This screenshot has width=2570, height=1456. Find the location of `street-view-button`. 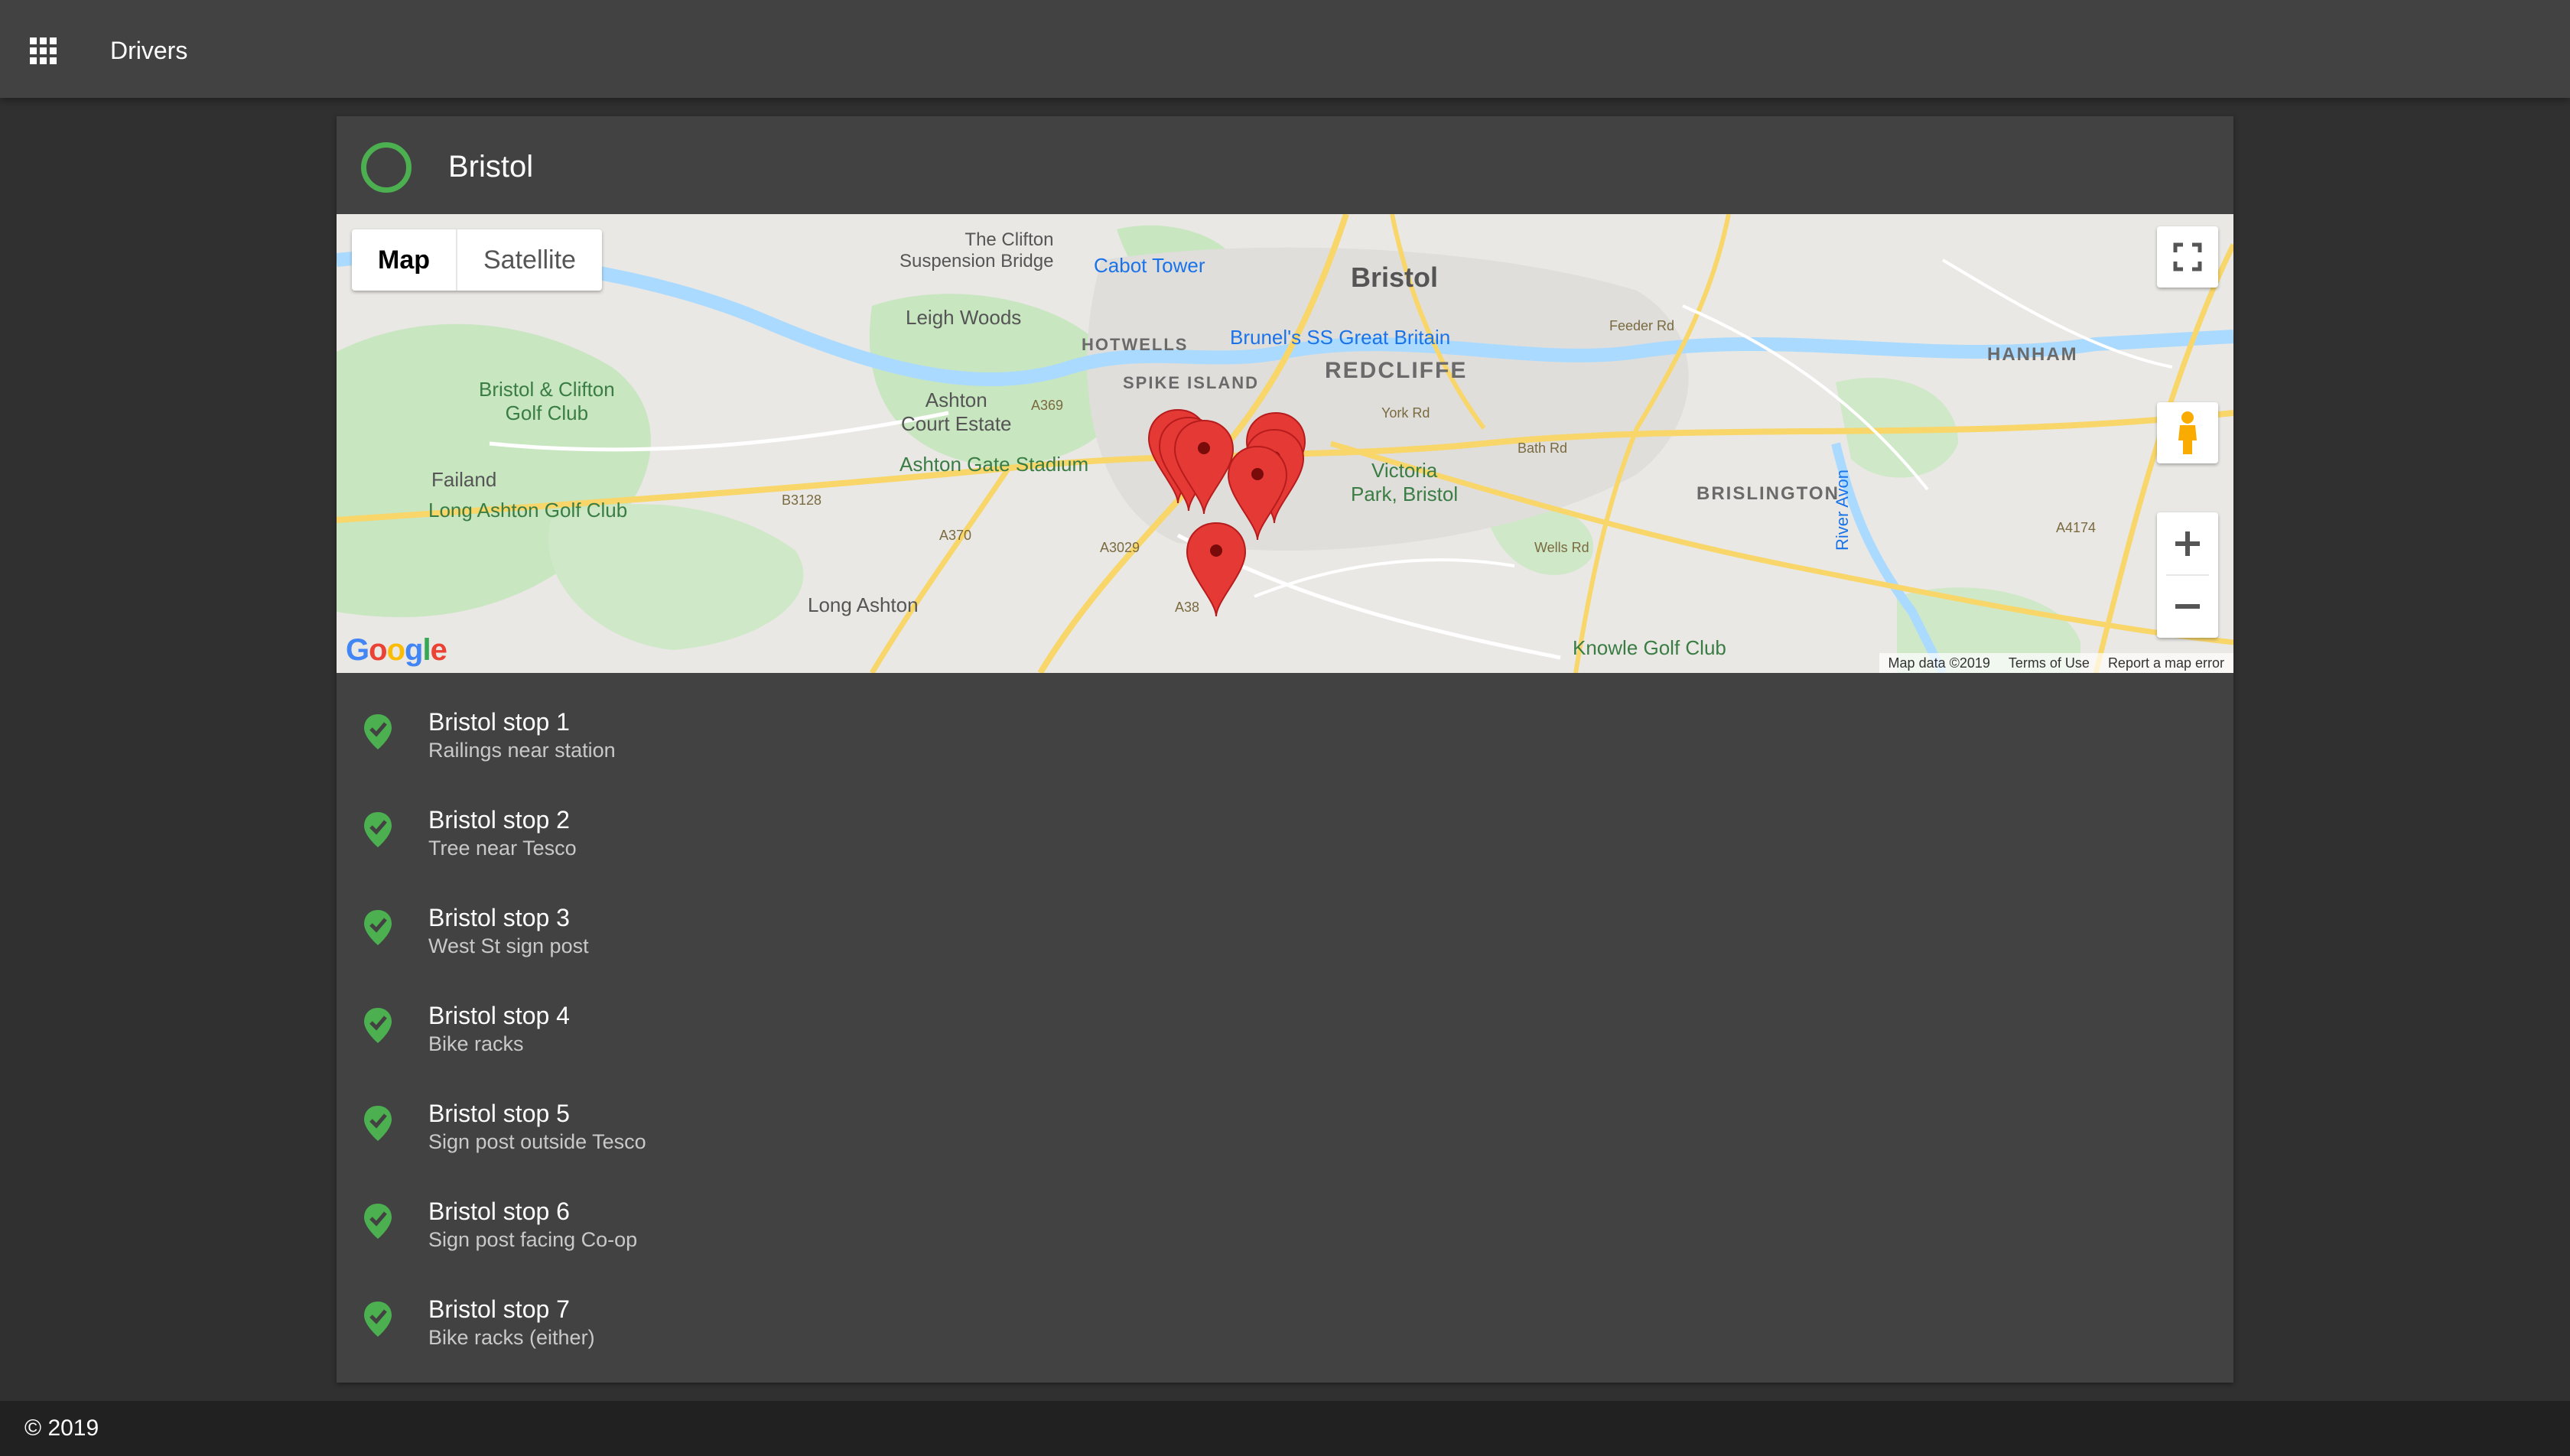

street-view-button is located at coordinates (2187, 432).